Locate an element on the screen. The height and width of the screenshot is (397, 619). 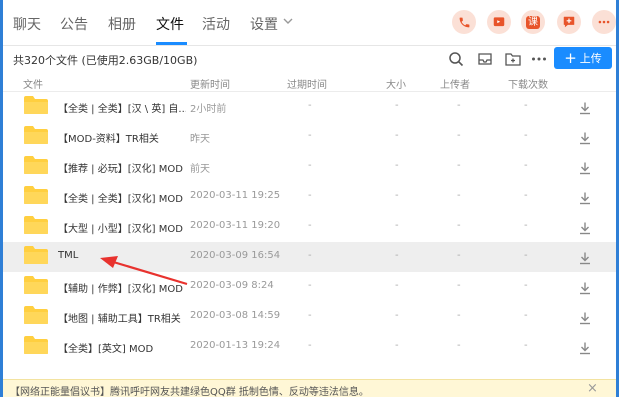
upload-button-label: 上传 is located at coordinates (590, 58).